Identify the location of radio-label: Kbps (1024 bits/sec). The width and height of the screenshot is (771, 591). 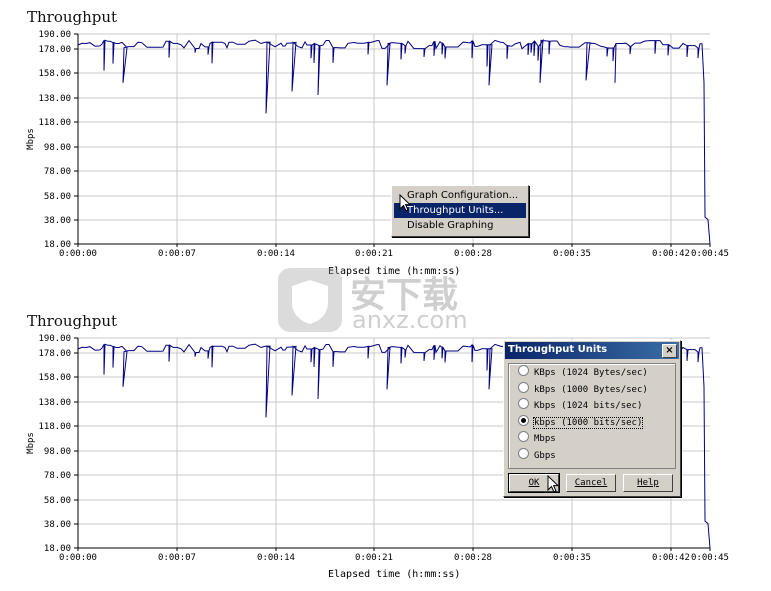
(588, 406).